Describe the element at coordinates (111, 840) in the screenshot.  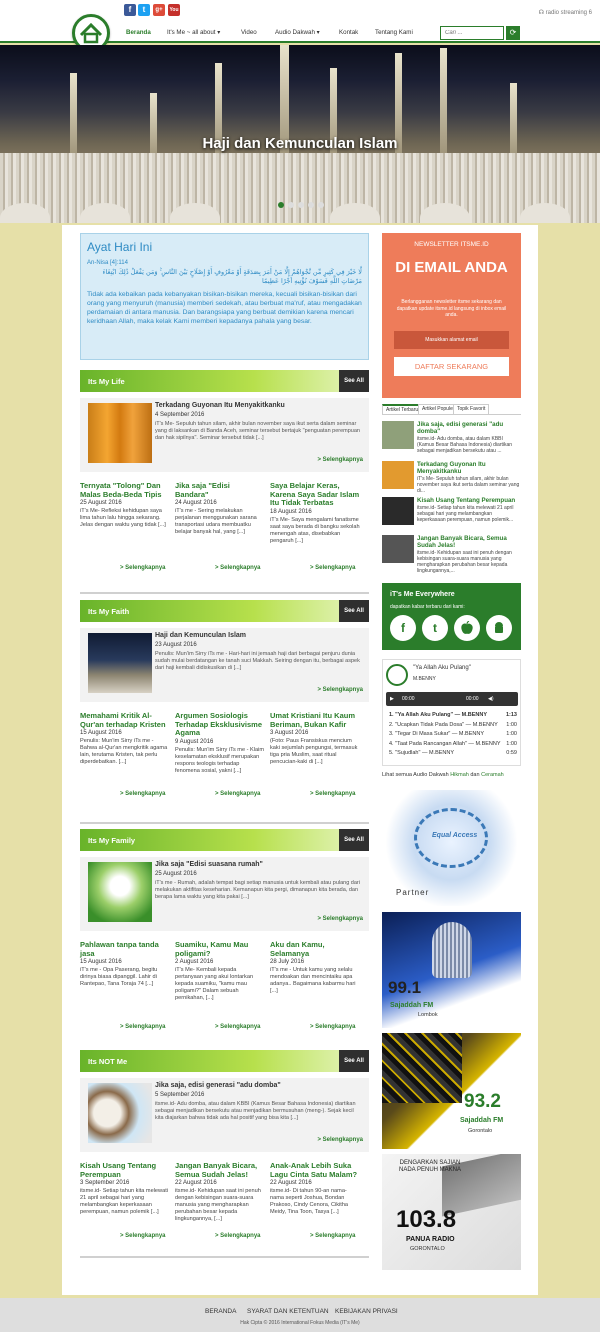
I see `section-title: Its My Family` at that location.